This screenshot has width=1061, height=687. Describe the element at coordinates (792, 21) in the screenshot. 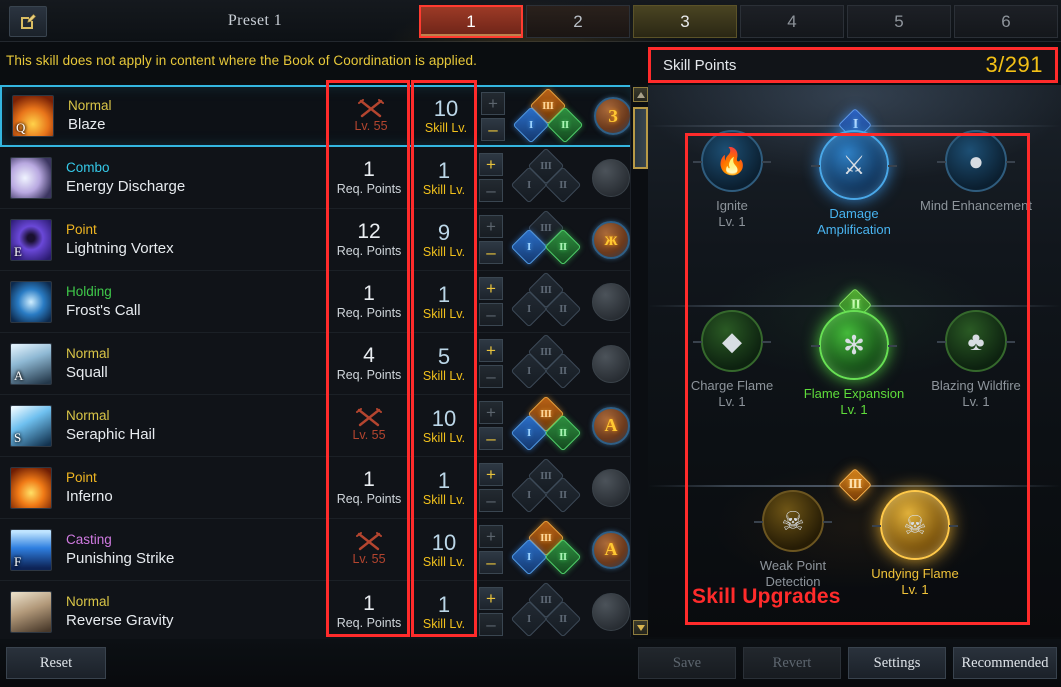

I see `preset-tab-4: 4` at that location.